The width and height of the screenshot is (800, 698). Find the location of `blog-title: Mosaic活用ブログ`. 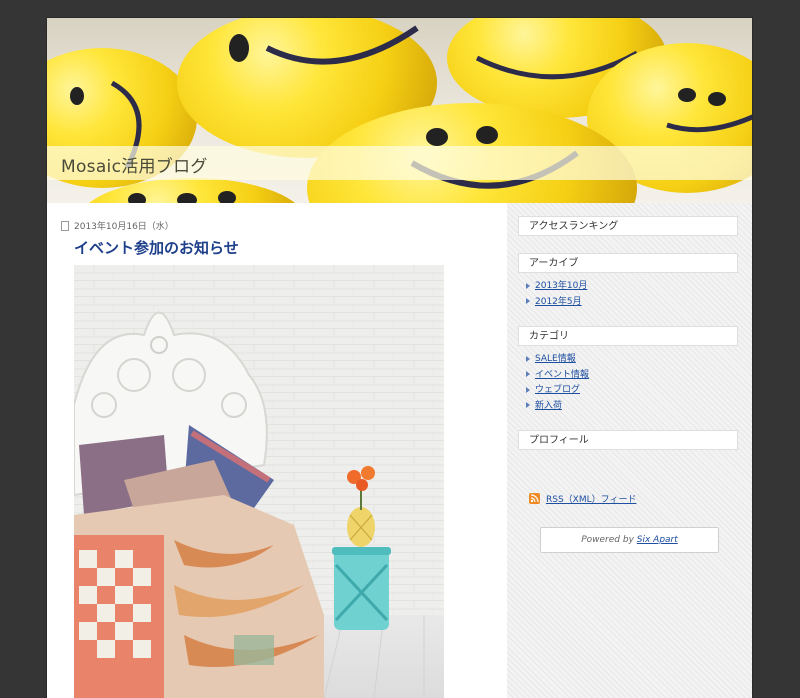

blog-title: Mosaic活用ブログ is located at coordinates (134, 164).